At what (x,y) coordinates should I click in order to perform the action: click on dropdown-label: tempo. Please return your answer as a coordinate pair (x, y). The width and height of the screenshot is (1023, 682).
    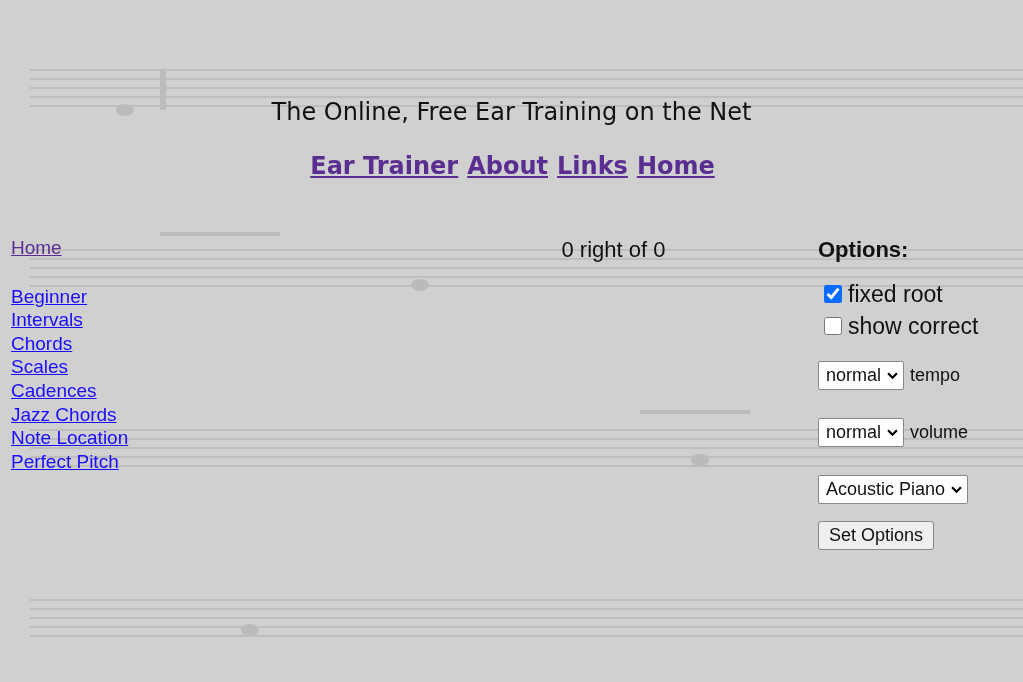
    Looking at the image, I should click on (935, 375).